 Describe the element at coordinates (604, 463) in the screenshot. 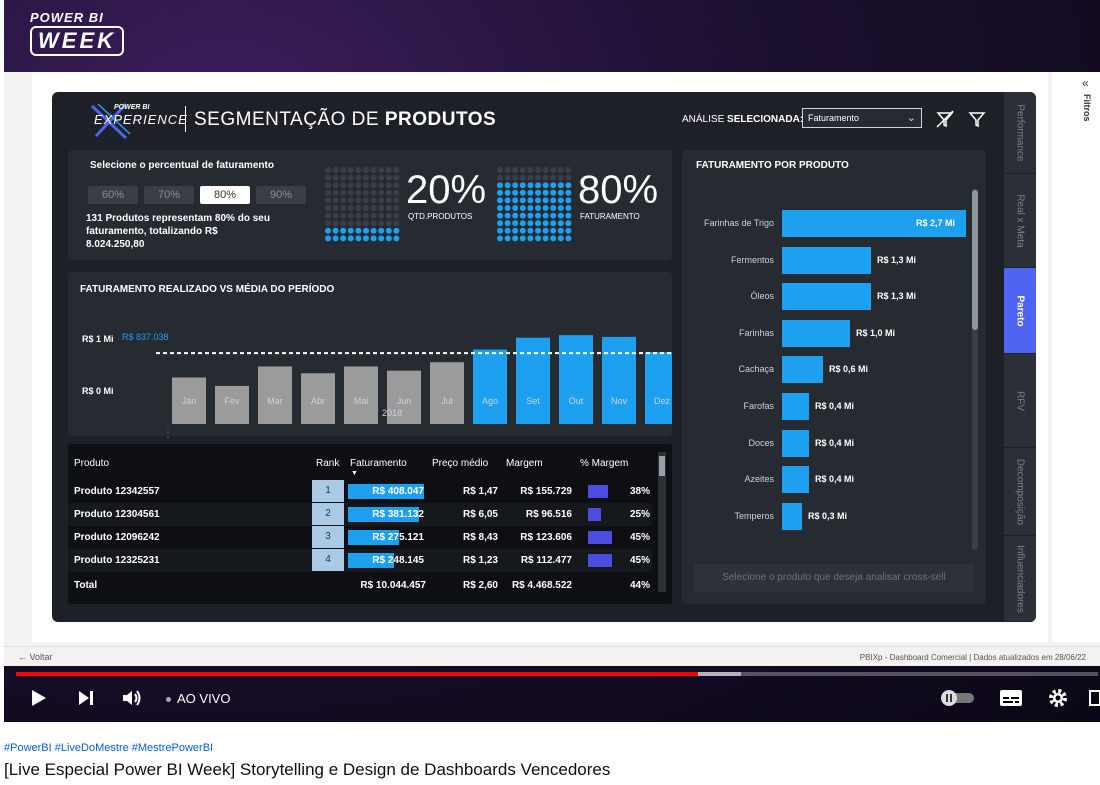

I see `col-pct-margem: % Margem` at that location.